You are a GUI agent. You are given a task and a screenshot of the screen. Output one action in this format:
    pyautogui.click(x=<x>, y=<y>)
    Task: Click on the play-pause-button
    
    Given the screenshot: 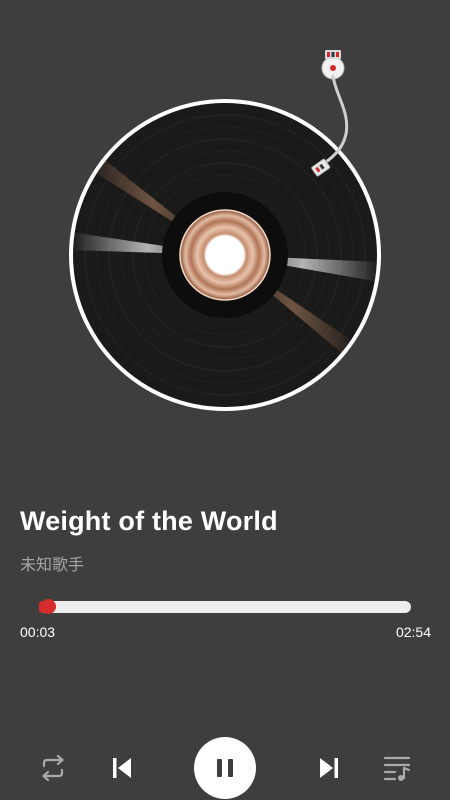 What is the action you would take?
    pyautogui.click(x=225, y=768)
    